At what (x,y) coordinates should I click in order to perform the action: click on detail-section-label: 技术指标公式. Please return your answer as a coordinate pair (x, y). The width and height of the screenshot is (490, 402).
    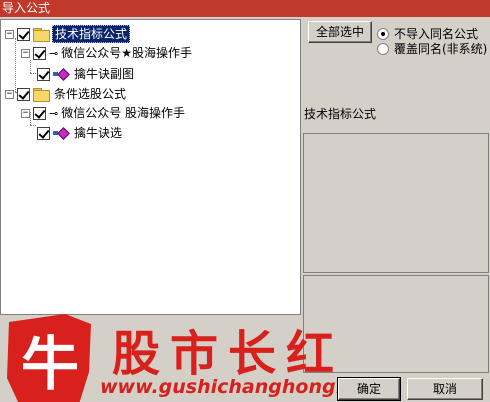
    Looking at the image, I should click on (340, 114).